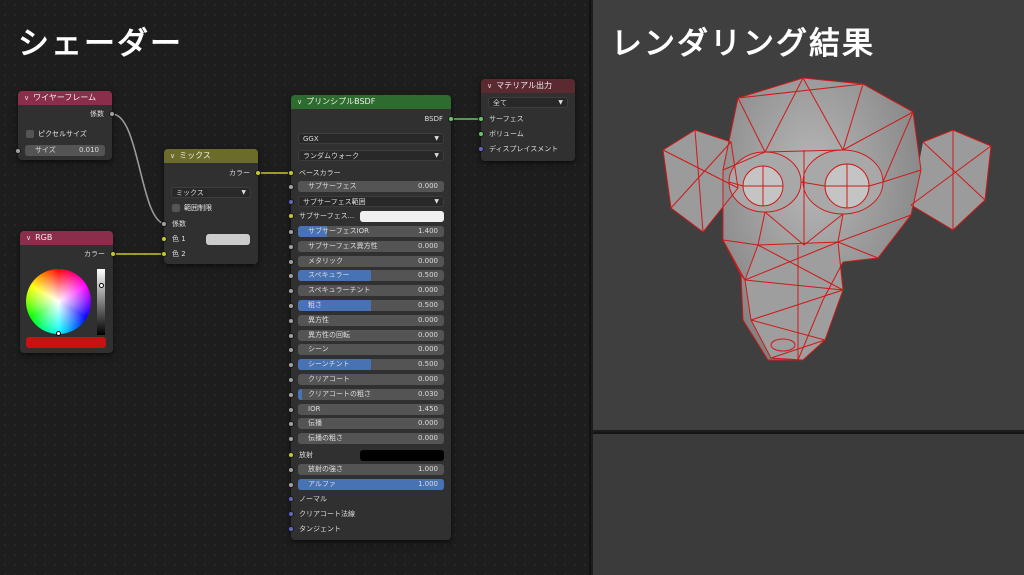  Describe the element at coordinates (329, 379) in the screenshot. I see `param-label: クリアコート` at that location.